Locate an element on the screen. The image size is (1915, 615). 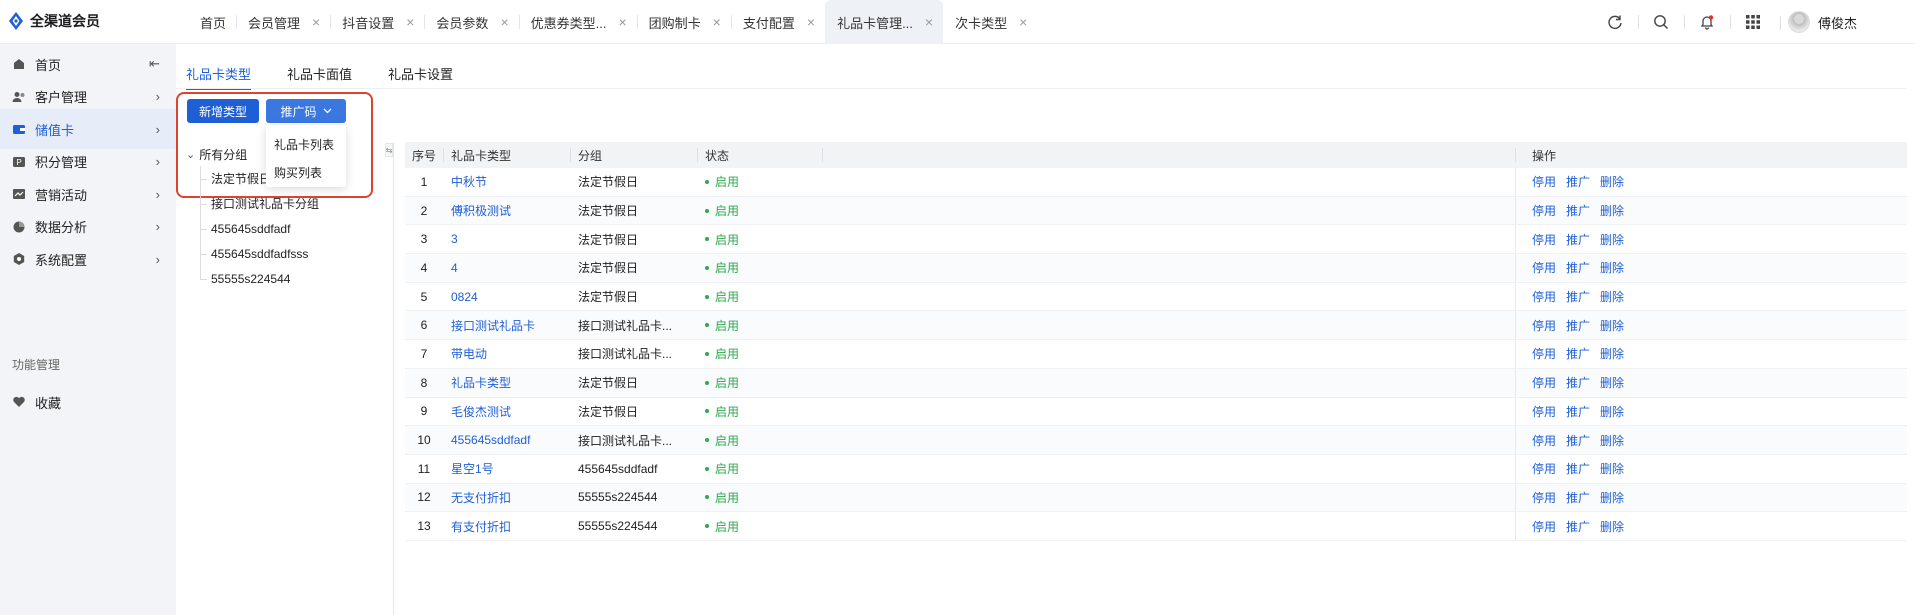
tree-node: 55555s224544 is located at coordinates (286, 278).